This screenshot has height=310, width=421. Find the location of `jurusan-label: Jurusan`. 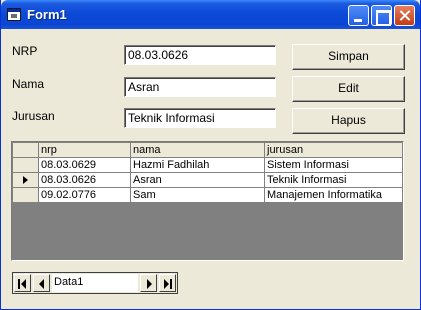

jurusan-label: Jurusan is located at coordinates (33, 116).